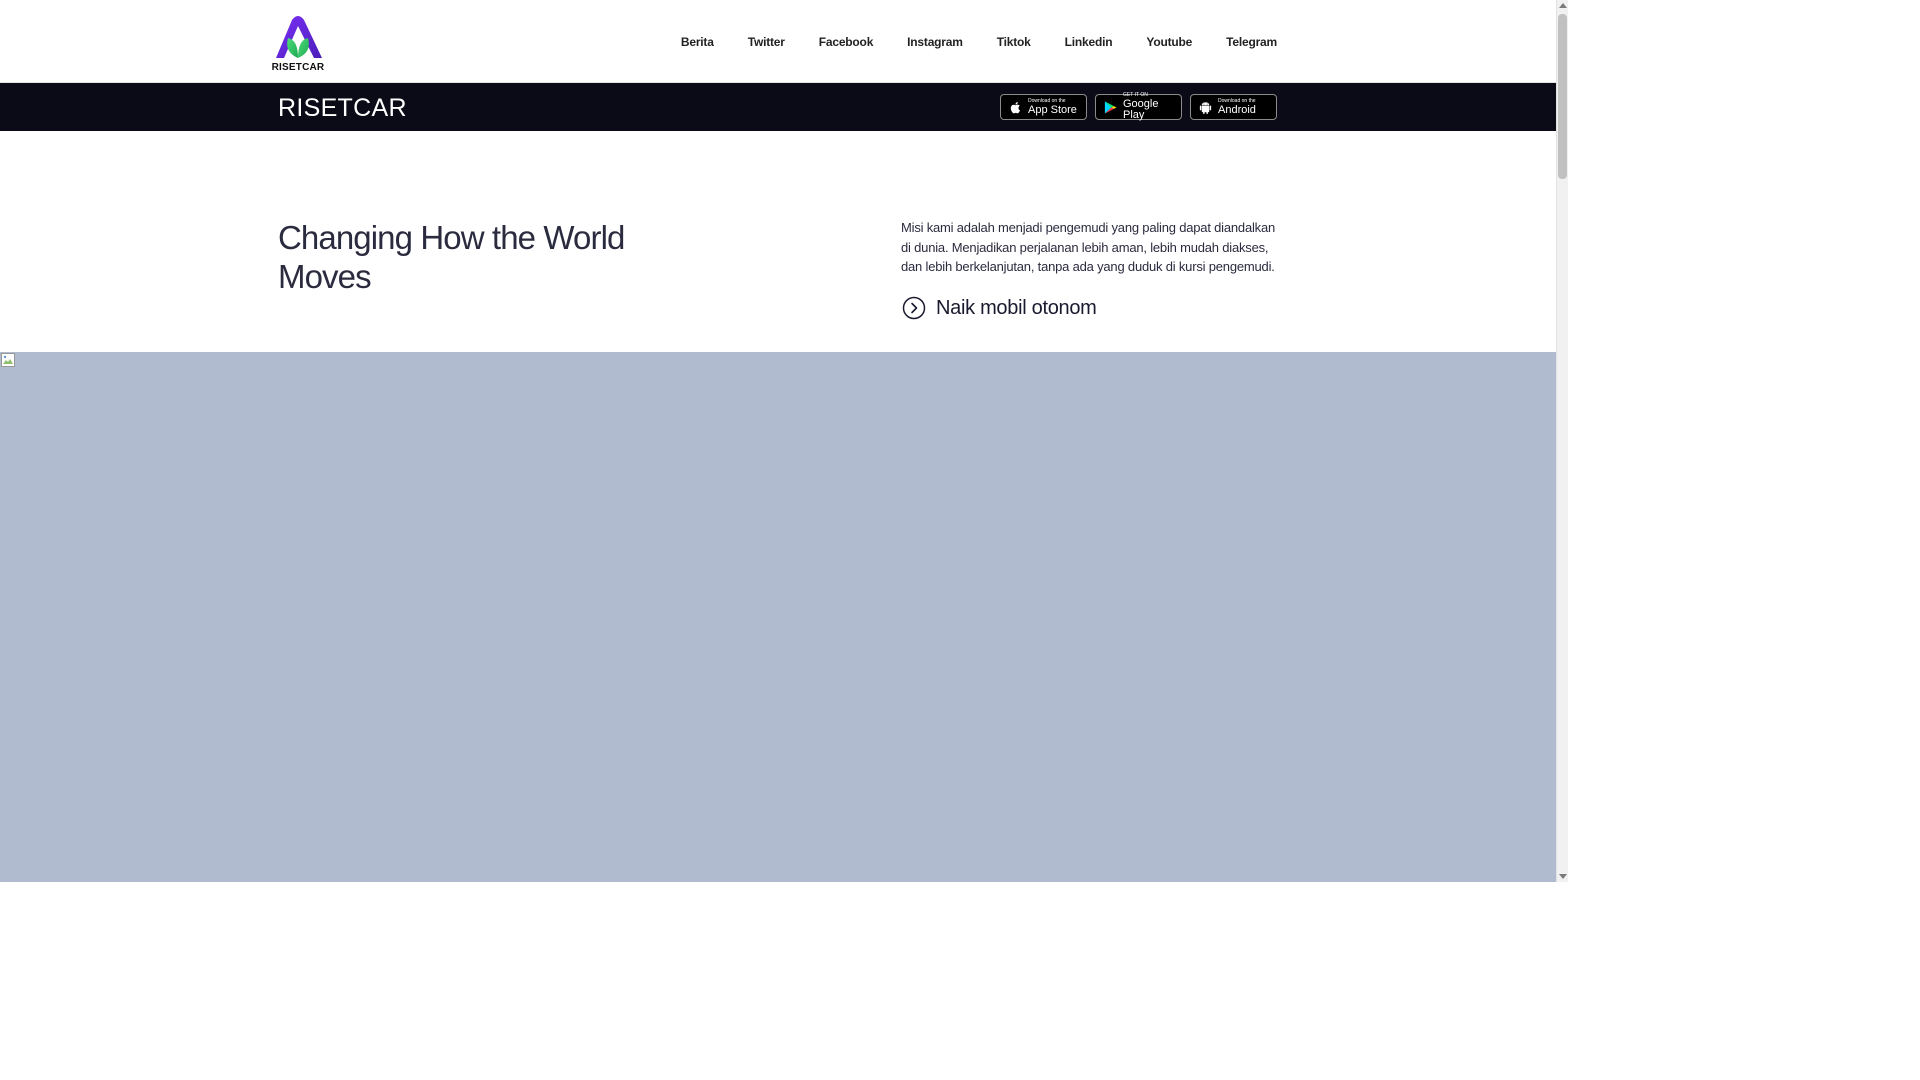 The width and height of the screenshot is (1920, 1080). I want to click on logo: RISETCAR, so click(298, 44).